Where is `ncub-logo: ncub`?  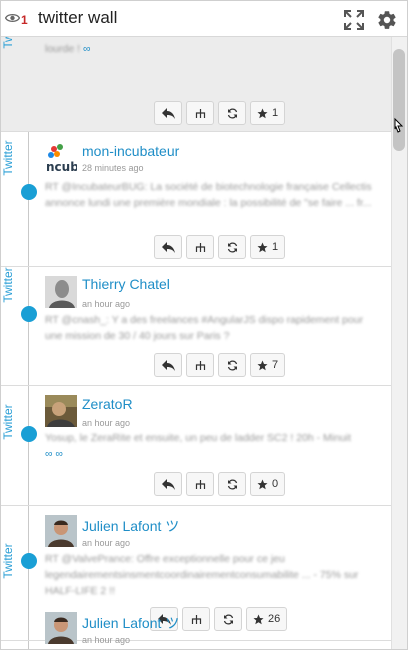
ncub-logo: ncub is located at coordinates (61, 159).